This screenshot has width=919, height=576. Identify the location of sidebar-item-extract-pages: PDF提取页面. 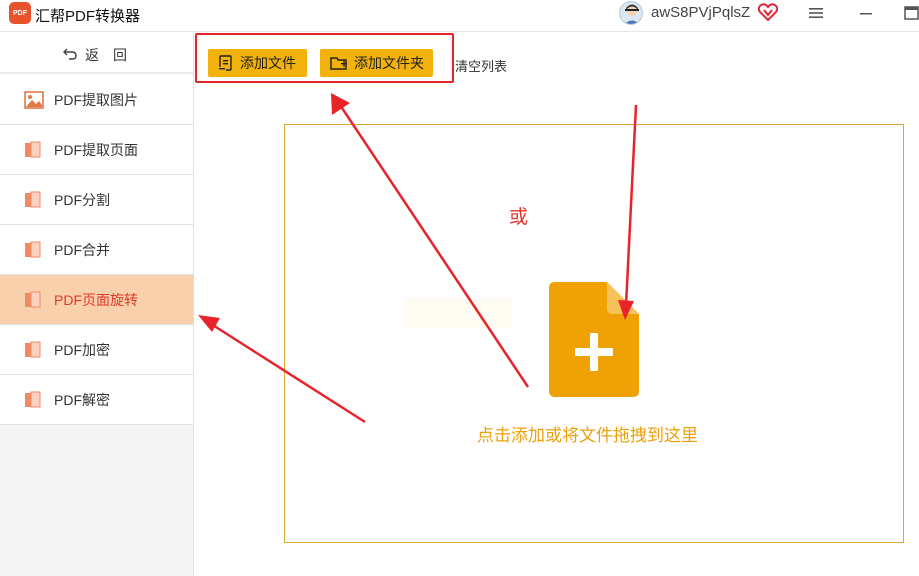
(96, 150).